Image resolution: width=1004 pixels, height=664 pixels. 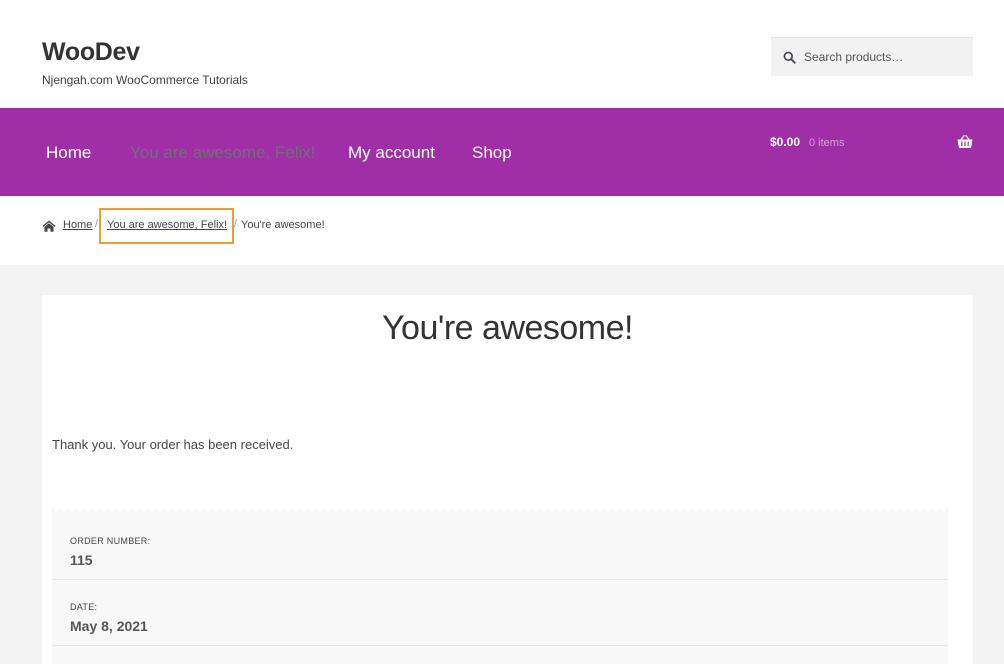 I want to click on basket-icon, so click(x=965, y=142).